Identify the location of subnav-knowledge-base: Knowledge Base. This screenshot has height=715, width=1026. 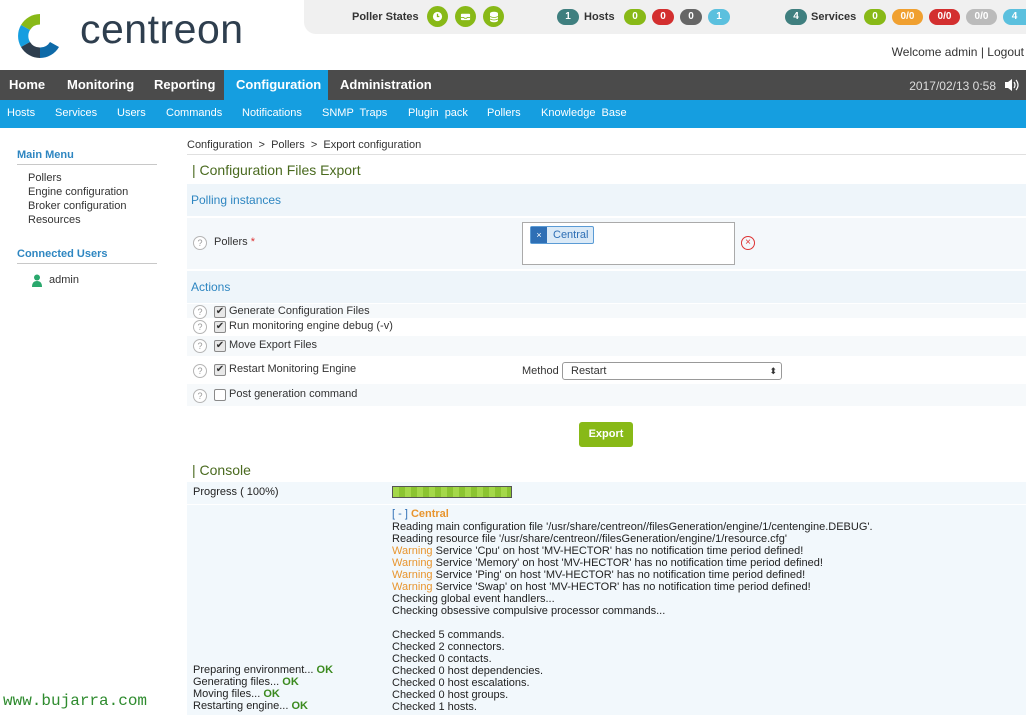
(584, 113).